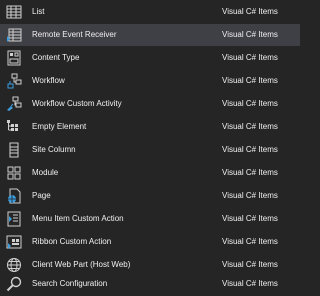  I want to click on workflow-custom-activity-icon, so click(14, 104).